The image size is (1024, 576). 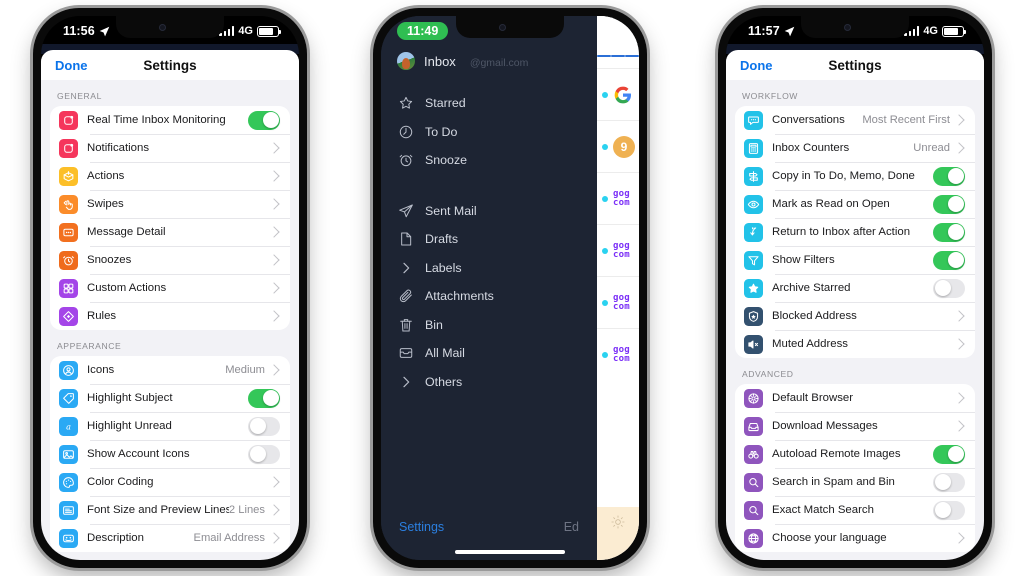 What do you see at coordinates (621, 198) in the screenshot?
I see `gog-com-icon: gog com` at bounding box center [621, 198].